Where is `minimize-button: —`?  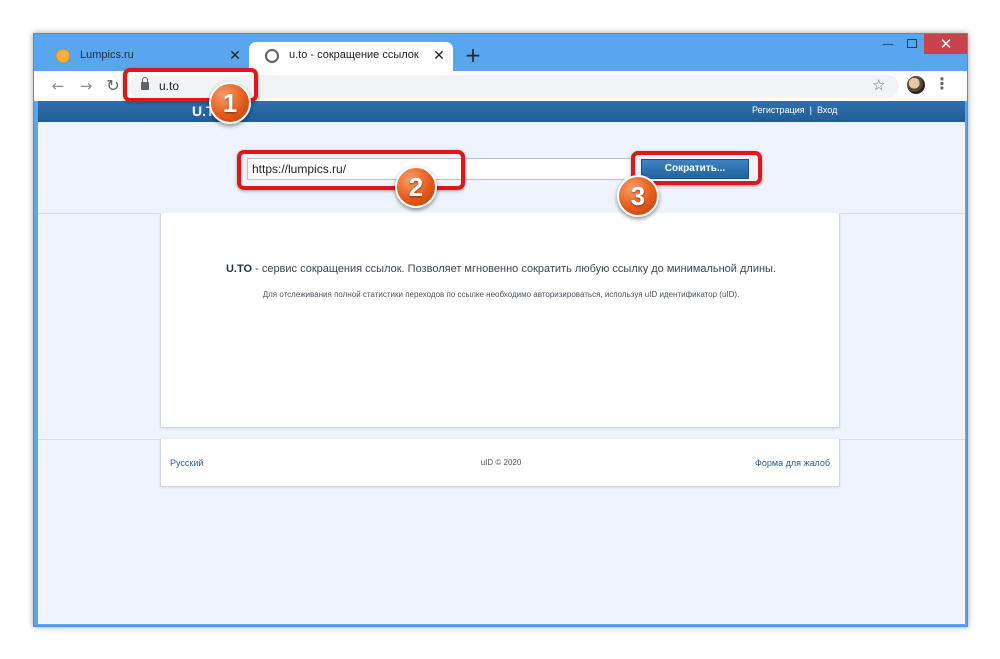 minimize-button: — is located at coordinates (888, 44).